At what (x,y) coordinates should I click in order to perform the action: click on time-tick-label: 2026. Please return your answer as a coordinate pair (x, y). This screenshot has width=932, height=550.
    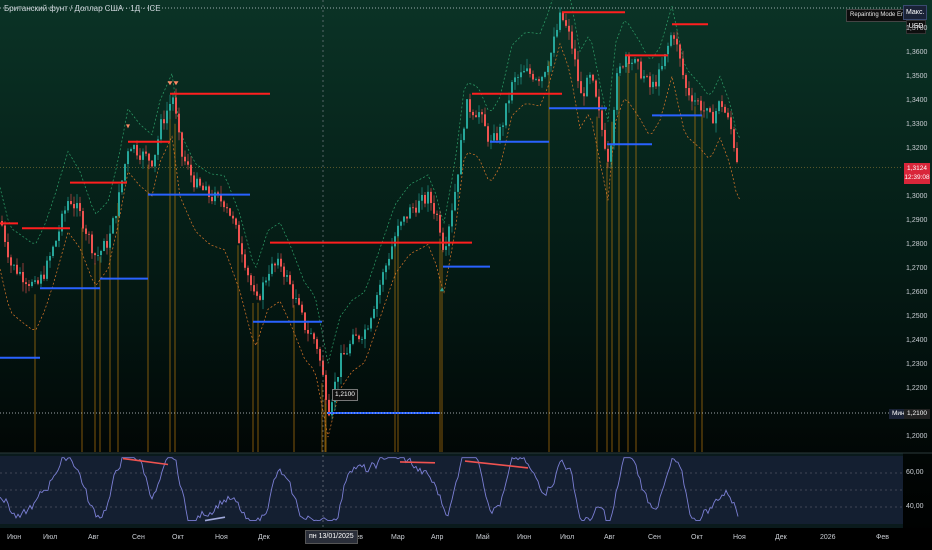
    Looking at the image, I should click on (828, 537).